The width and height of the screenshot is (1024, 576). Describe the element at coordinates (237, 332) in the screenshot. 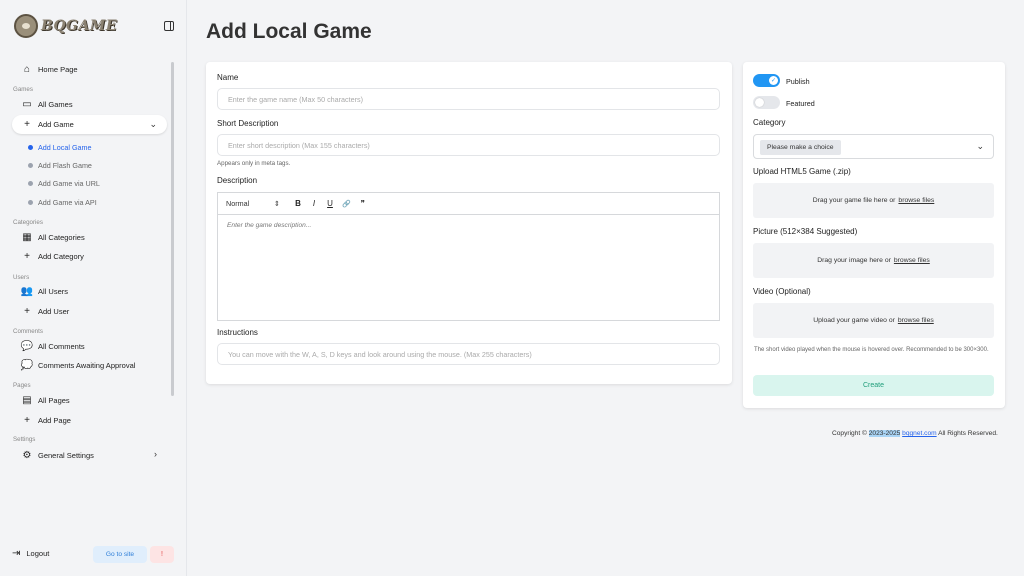

I see `instructions-label: Instructions` at that location.